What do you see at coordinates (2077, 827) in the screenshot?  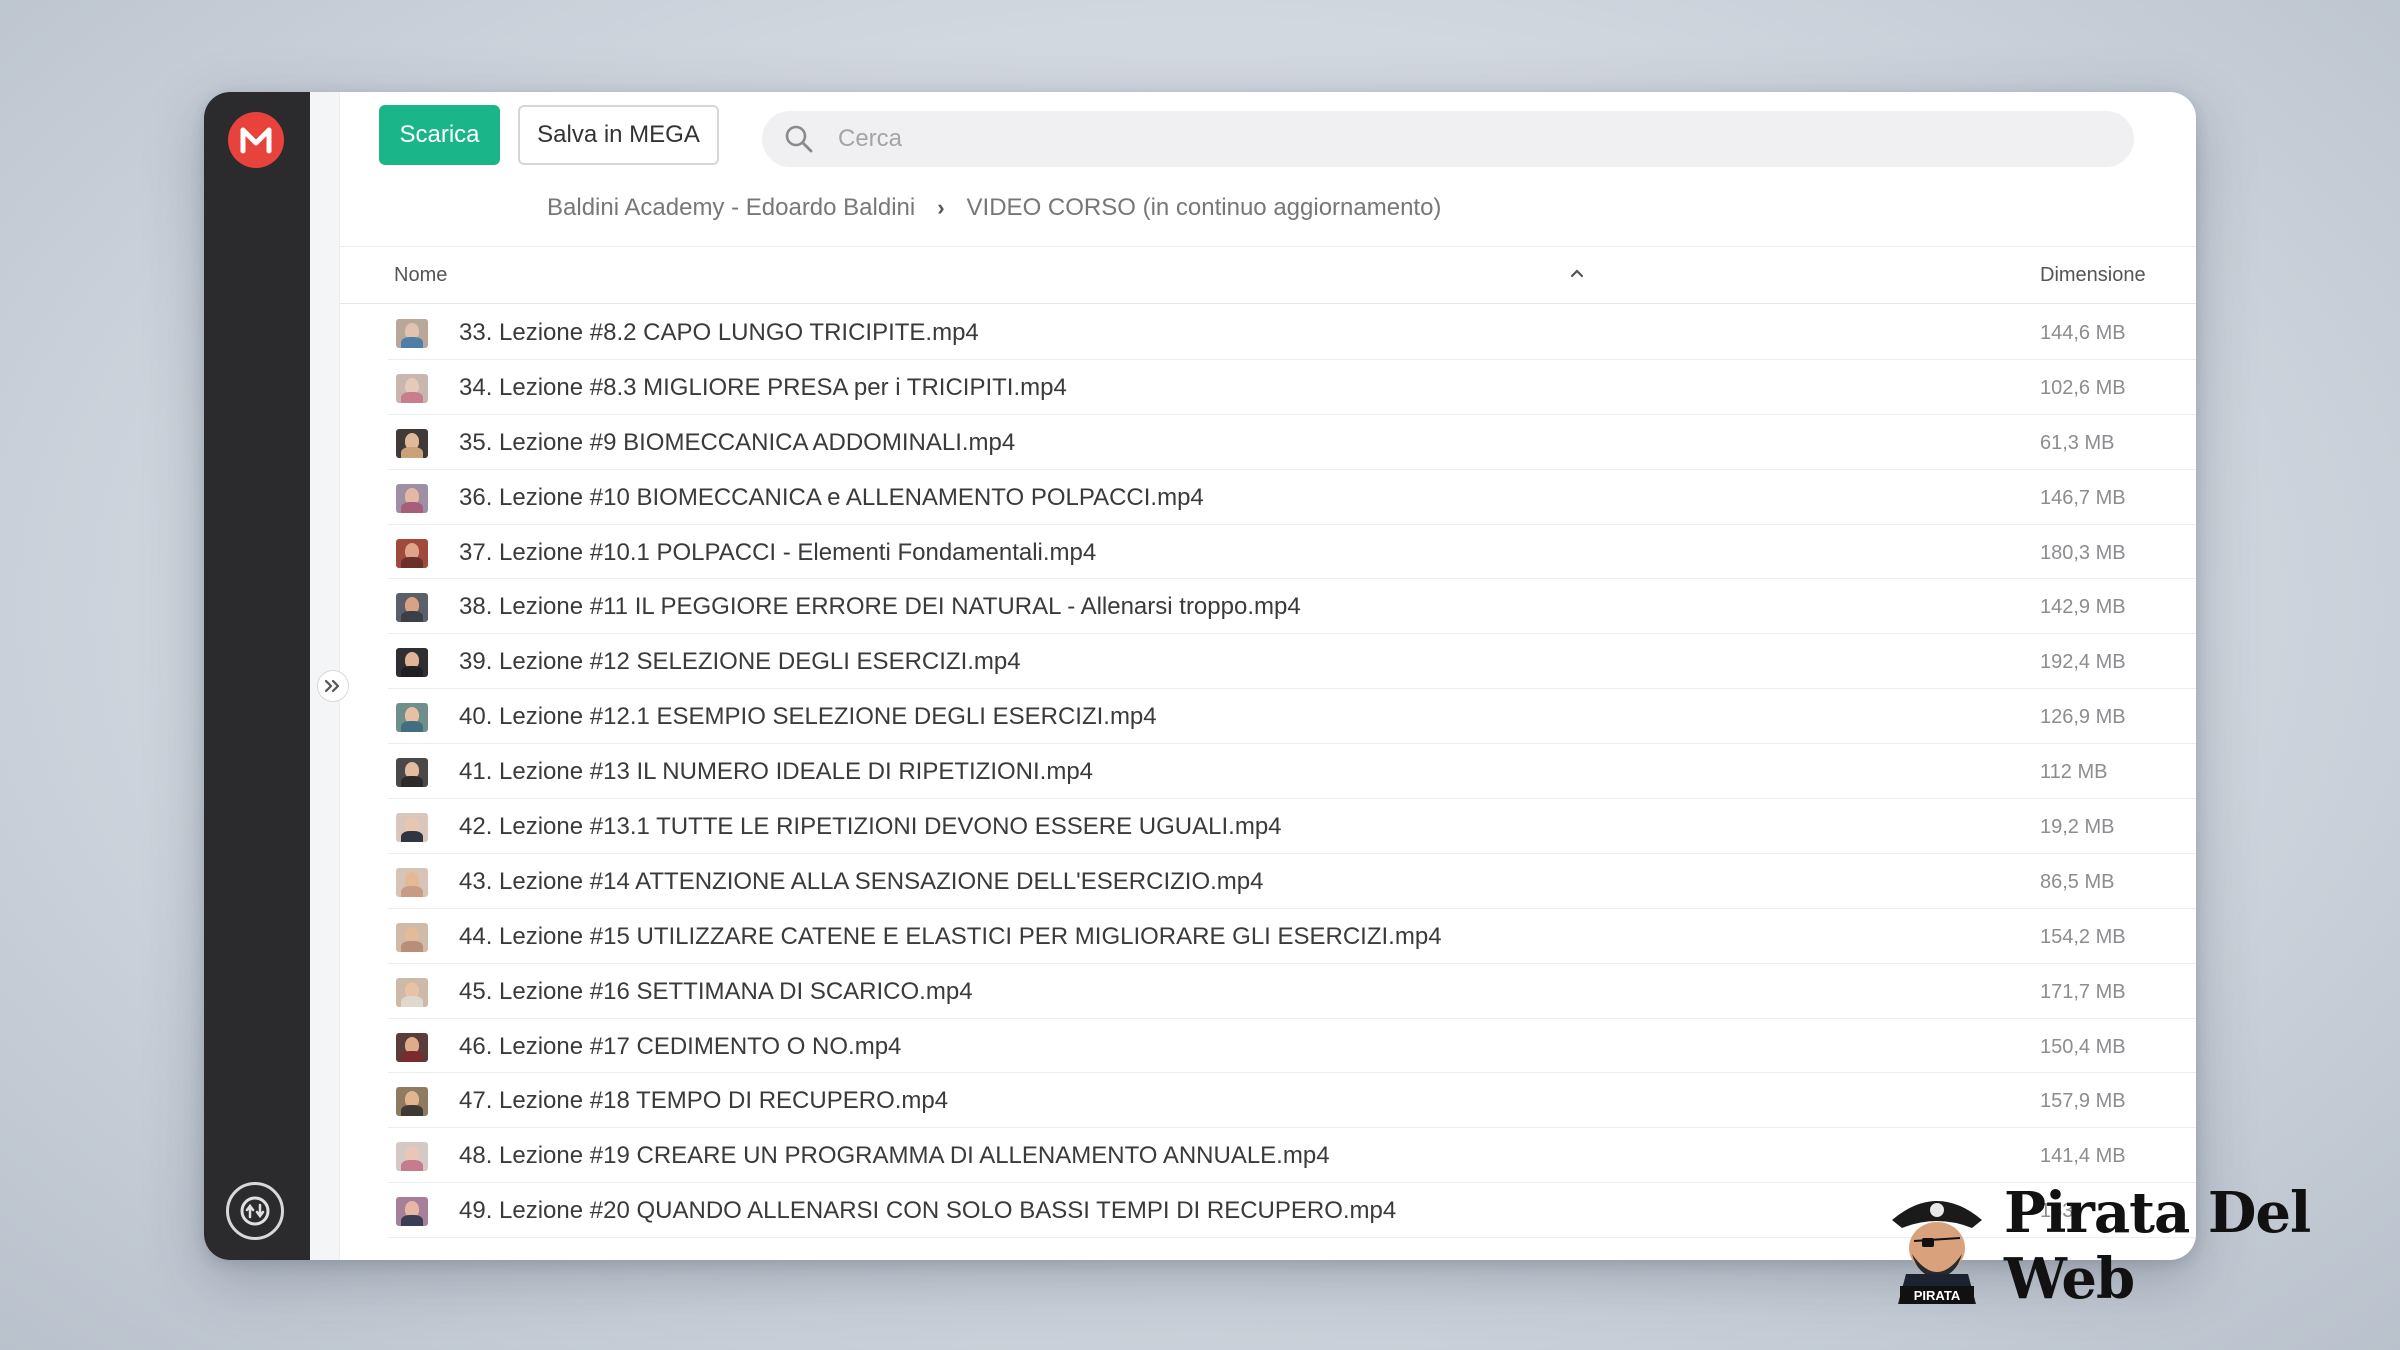 I see `file-size: 19,2 MB` at bounding box center [2077, 827].